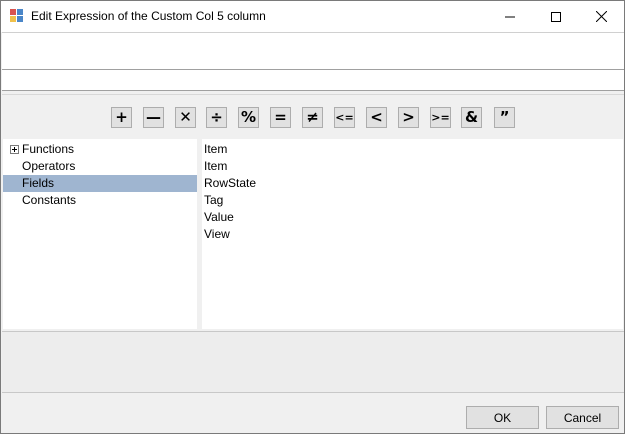 This screenshot has height=434, width=625. I want to click on minimize-button, so click(510, 16).